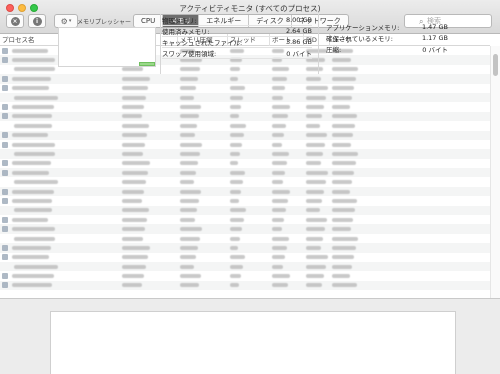 The width and height of the screenshot is (500, 374). I want to click on stop-process-icon: ×, so click(15, 21).